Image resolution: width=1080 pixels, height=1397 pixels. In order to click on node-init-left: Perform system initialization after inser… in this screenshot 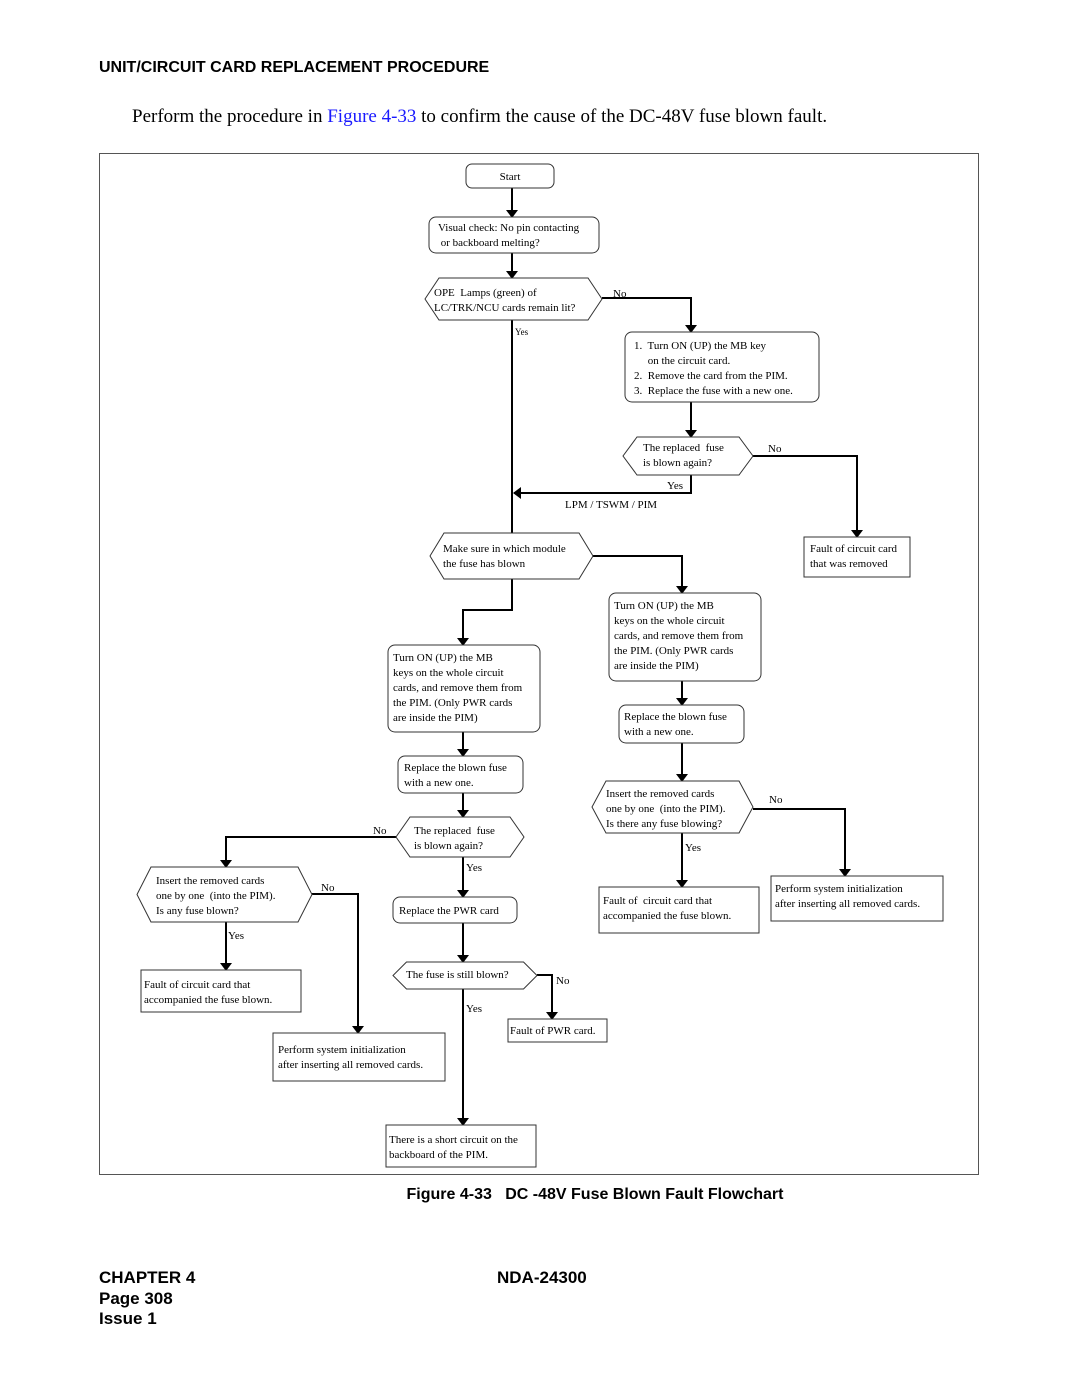, I will do `click(359, 1057)`.